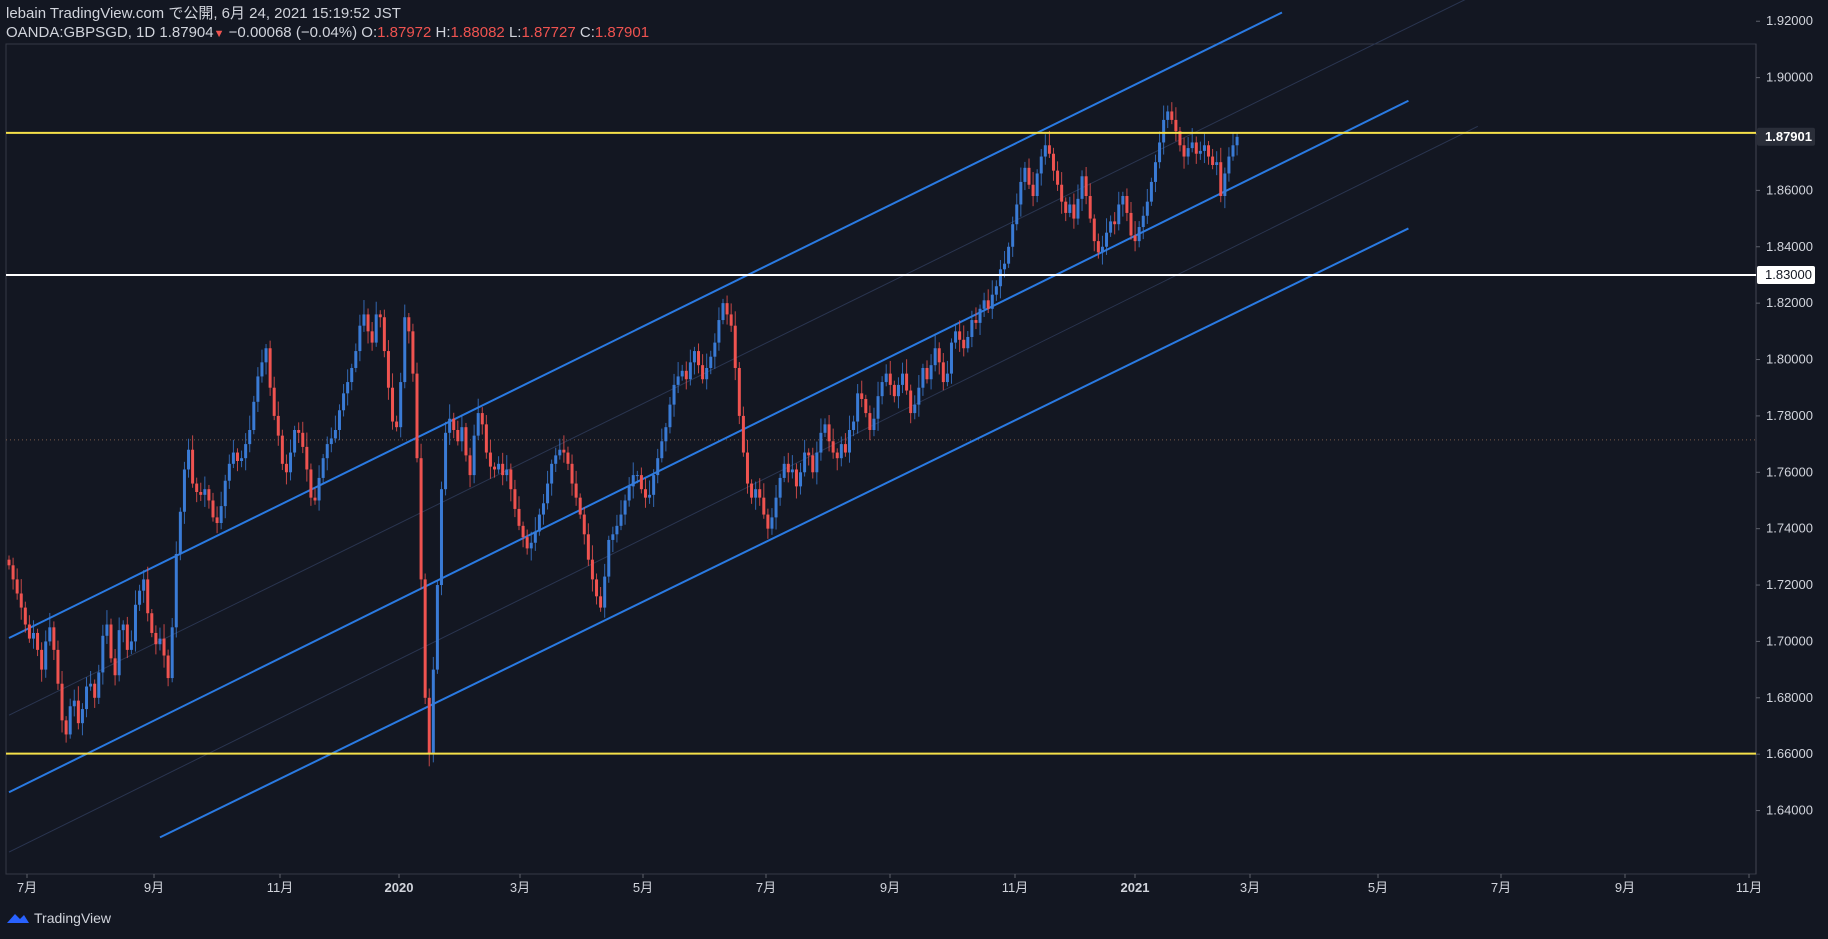  Describe the element at coordinates (1789, 77) in the screenshot. I see `y-tick-label: 1.90000` at that location.